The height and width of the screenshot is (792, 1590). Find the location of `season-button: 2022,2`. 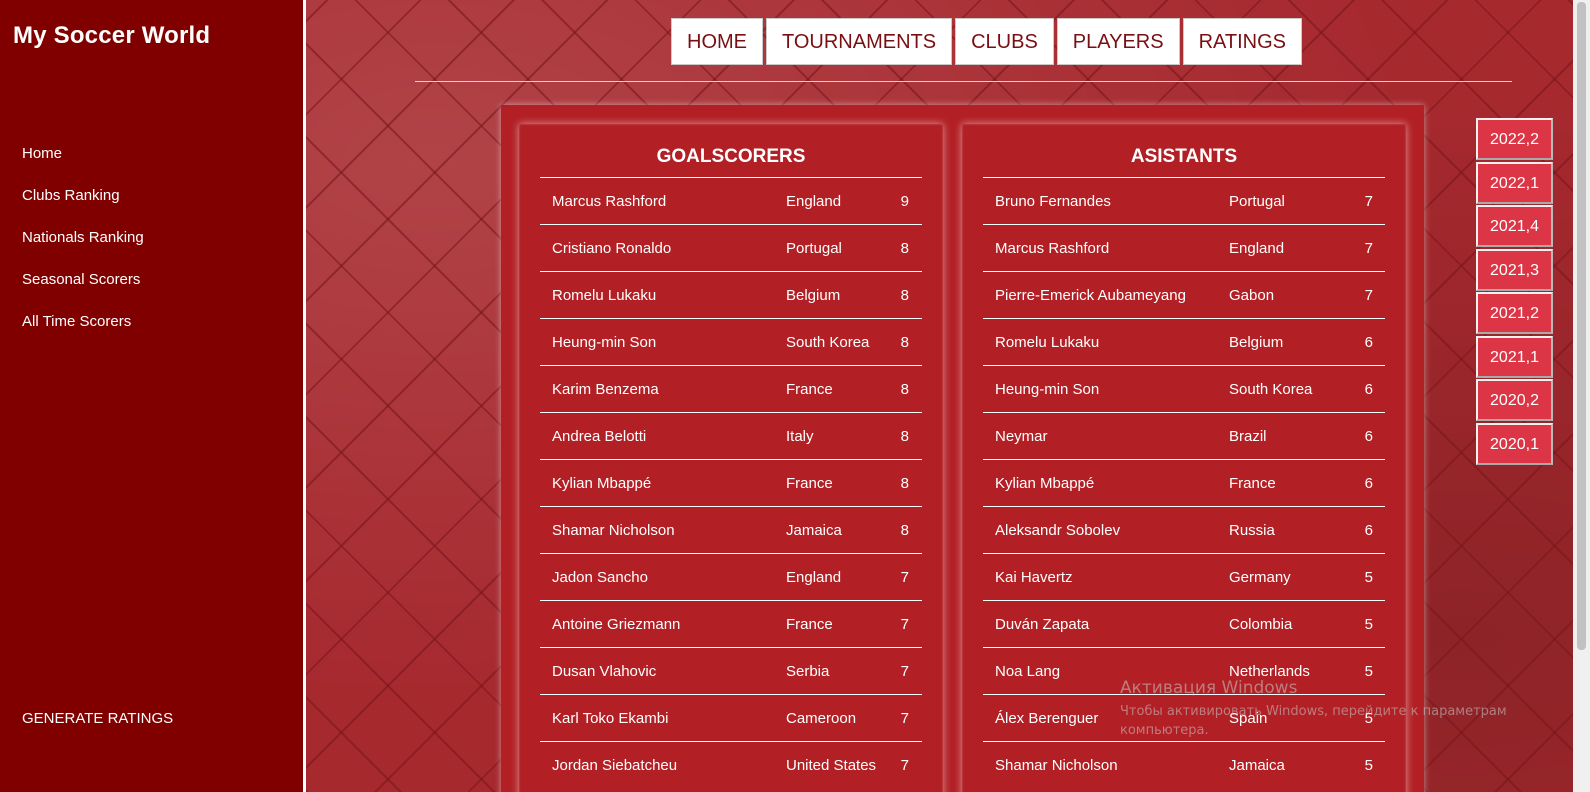

season-button: 2022,2 is located at coordinates (1514, 139).